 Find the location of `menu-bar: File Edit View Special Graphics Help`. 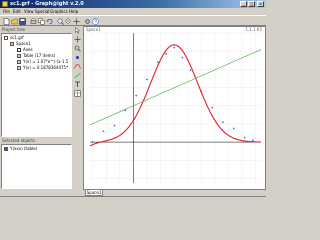

menu-bar: File Edit View Special Graphics Help is located at coordinates (133, 11).